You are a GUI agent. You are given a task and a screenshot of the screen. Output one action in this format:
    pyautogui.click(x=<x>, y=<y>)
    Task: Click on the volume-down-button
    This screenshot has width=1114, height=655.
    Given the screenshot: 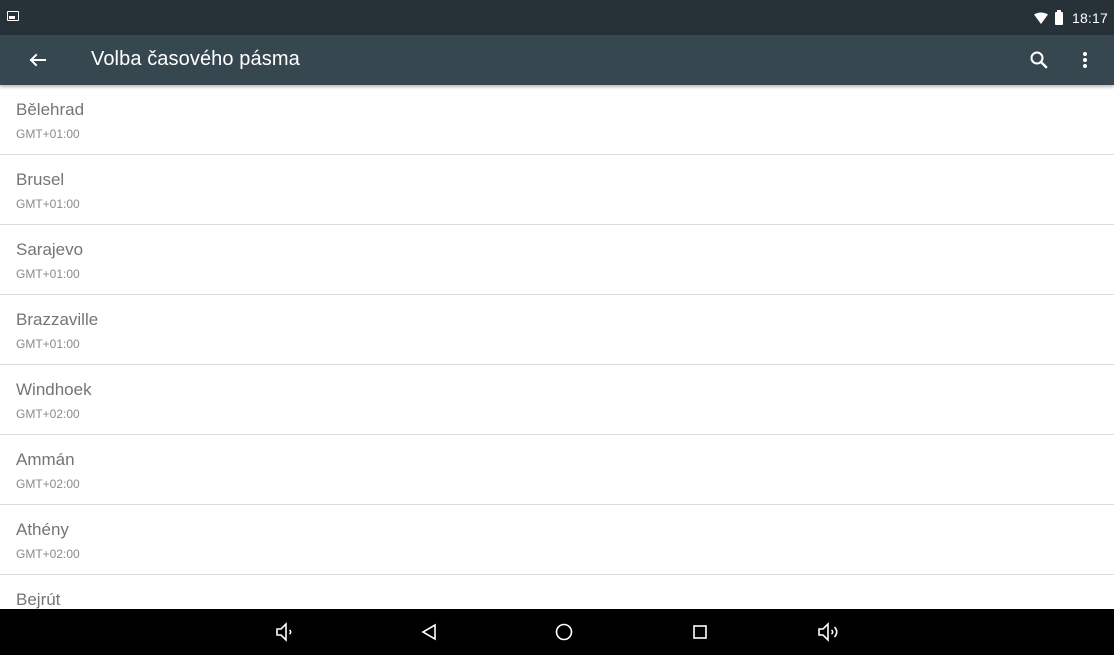 What is the action you would take?
    pyautogui.click(x=286, y=632)
    